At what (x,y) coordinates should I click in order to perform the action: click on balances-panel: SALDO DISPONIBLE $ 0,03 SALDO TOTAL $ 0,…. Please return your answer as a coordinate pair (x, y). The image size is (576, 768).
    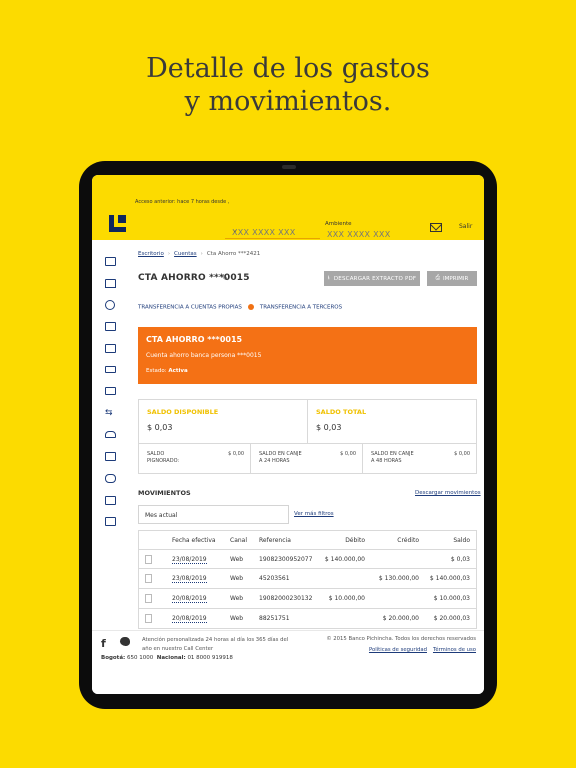
    Looking at the image, I should click on (307, 436).